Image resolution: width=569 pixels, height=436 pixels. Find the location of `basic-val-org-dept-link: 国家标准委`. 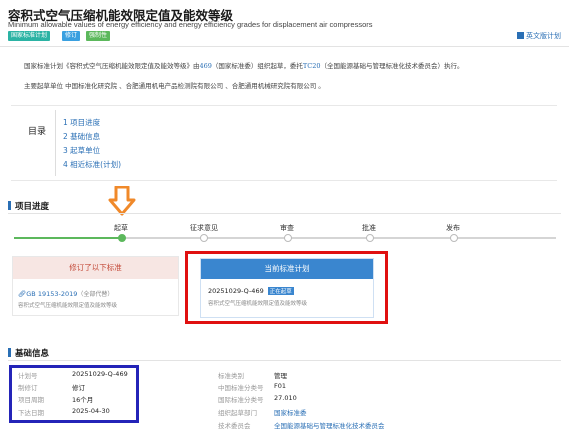

basic-val-org-dept-link: 国家标准委 is located at coordinates (290, 412).